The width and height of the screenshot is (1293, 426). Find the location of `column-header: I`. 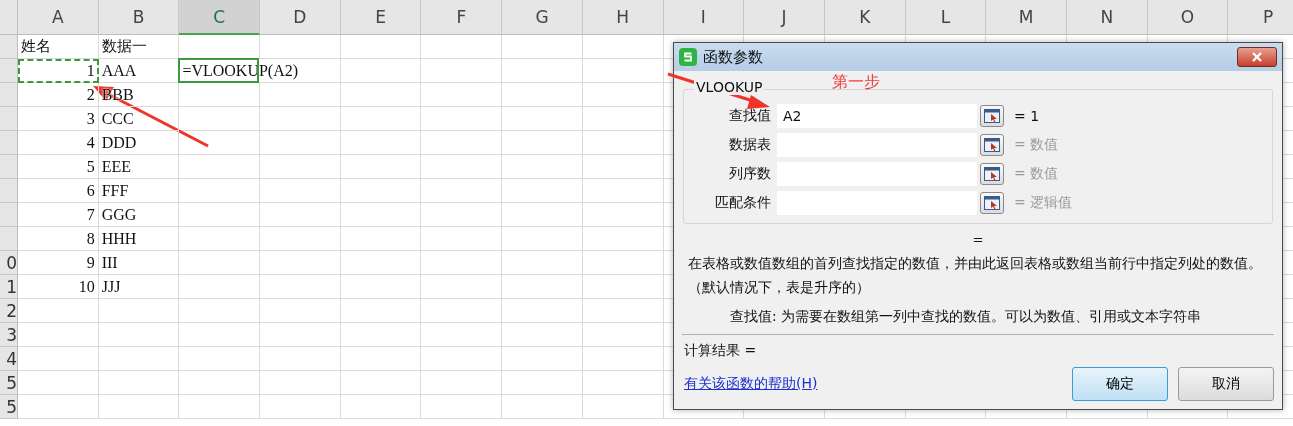

column-header: I is located at coordinates (704, 17).